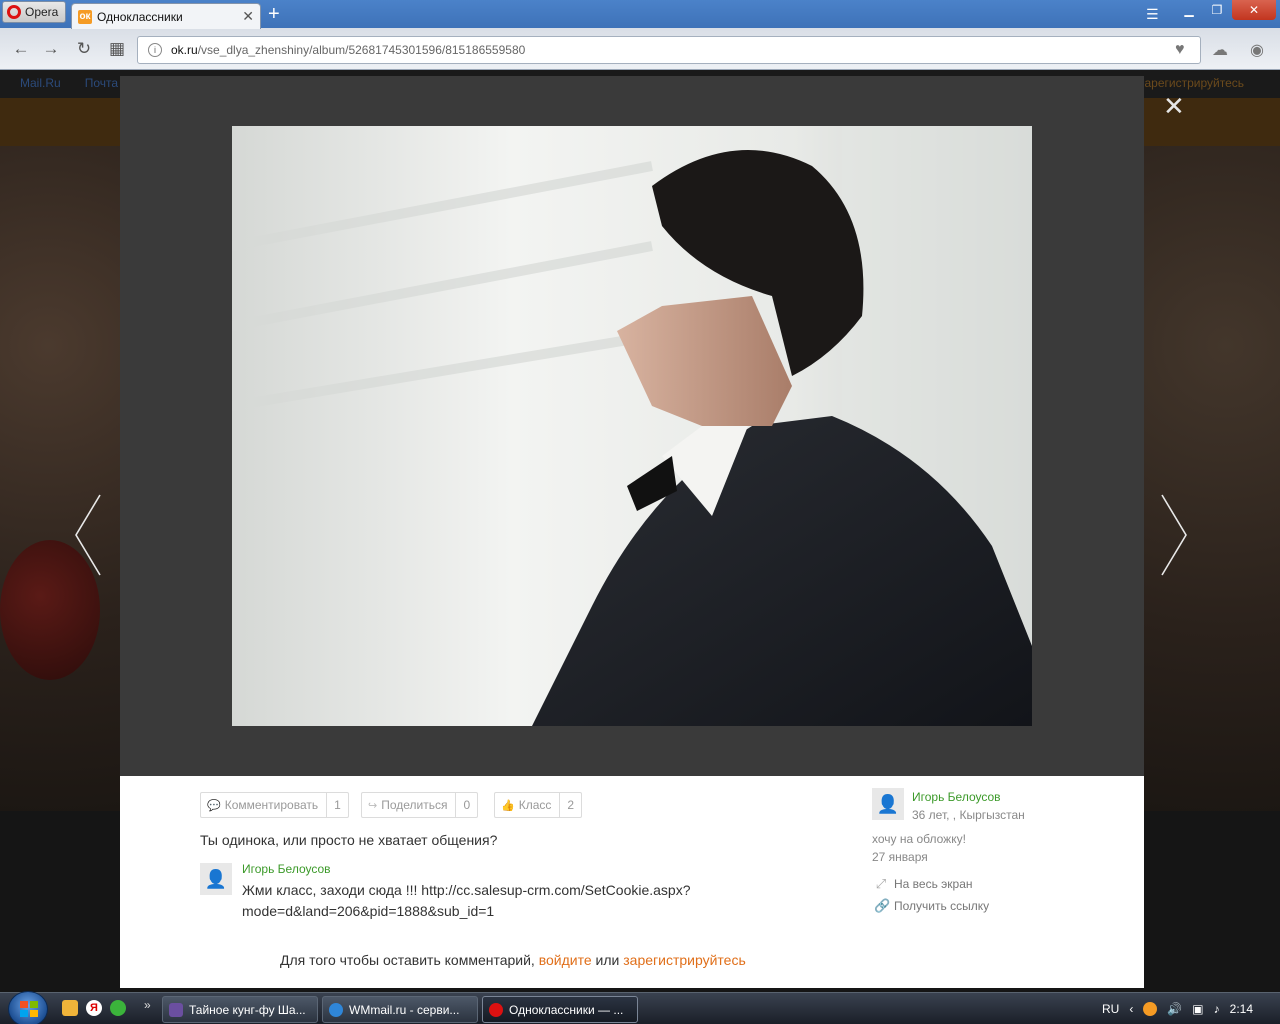 The height and width of the screenshot is (1024, 1280). What do you see at coordinates (373, 805) in the screenshot?
I see `share-icon: ↪` at bounding box center [373, 805].